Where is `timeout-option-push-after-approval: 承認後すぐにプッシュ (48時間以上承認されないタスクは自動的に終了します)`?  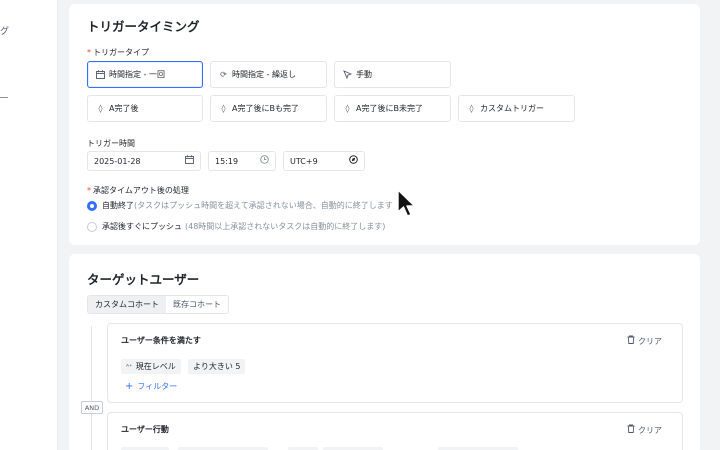
timeout-option-push-after-approval: 承認後すぐにプッシュ (48時間以上承認されないタスクは自動的に終了します) is located at coordinates (236, 226).